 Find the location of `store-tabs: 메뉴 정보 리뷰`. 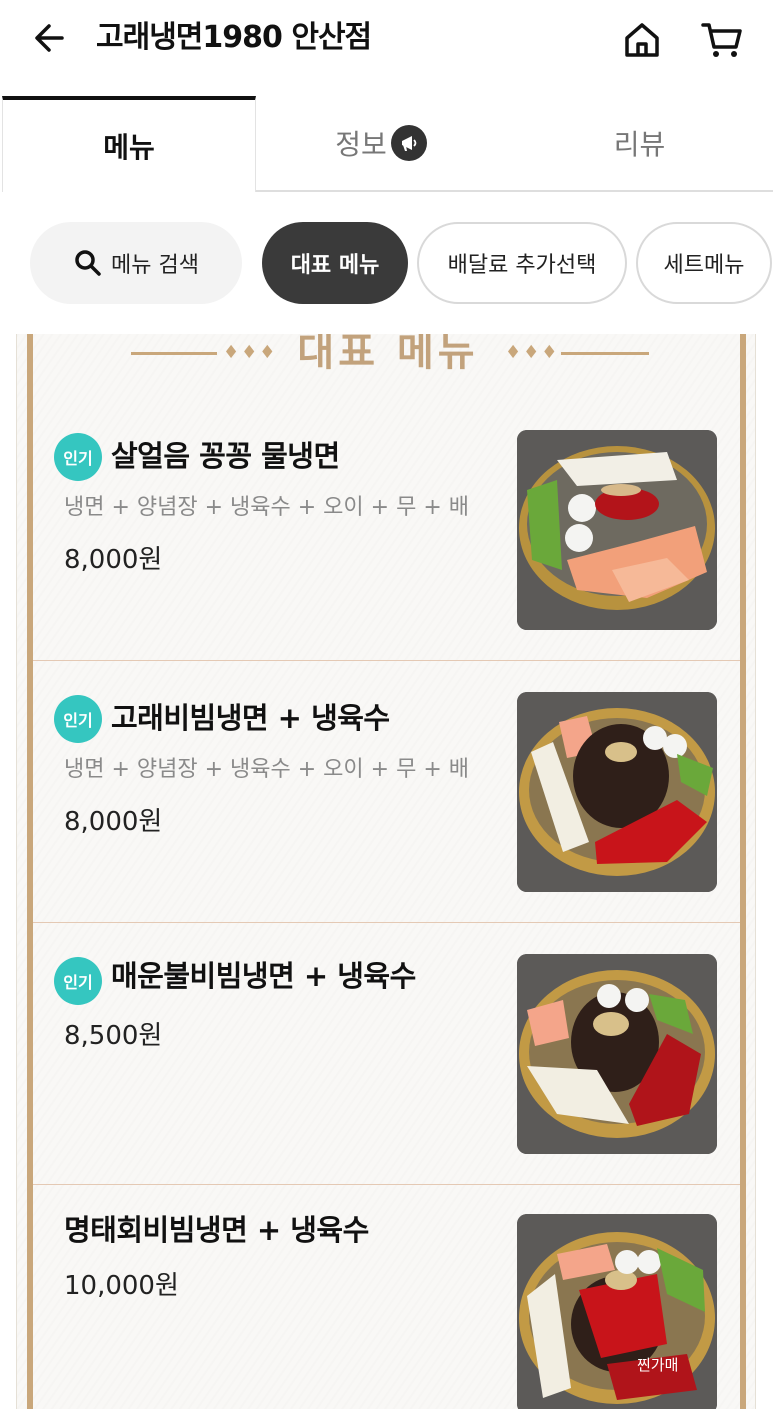

store-tabs: 메뉴 정보 리뷰 is located at coordinates (386, 144).